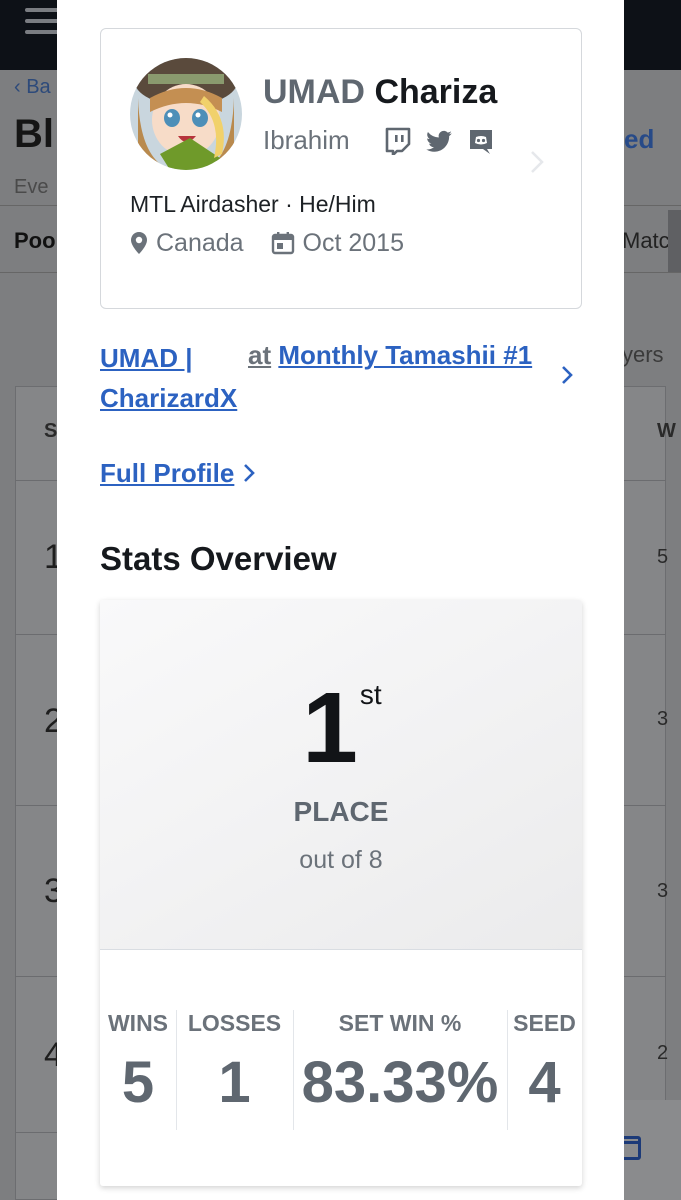 This screenshot has width=681, height=1200. What do you see at coordinates (663, 1053) in the screenshot?
I see `table-row-value: 2` at bounding box center [663, 1053].